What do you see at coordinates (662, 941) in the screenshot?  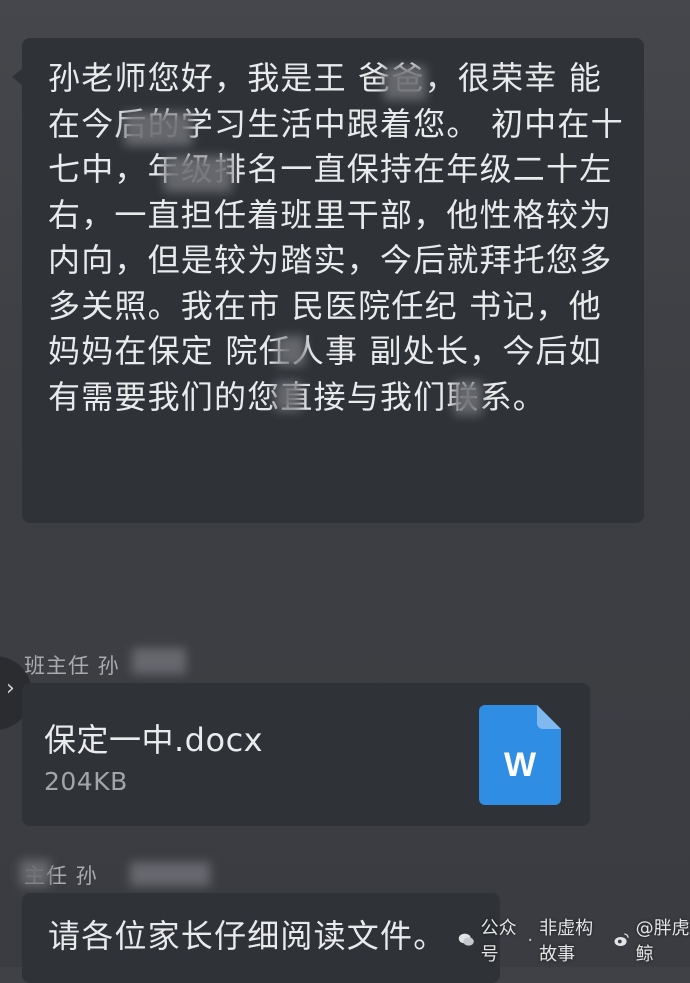 I see `watermark-handle: @胖虎鲸` at bounding box center [662, 941].